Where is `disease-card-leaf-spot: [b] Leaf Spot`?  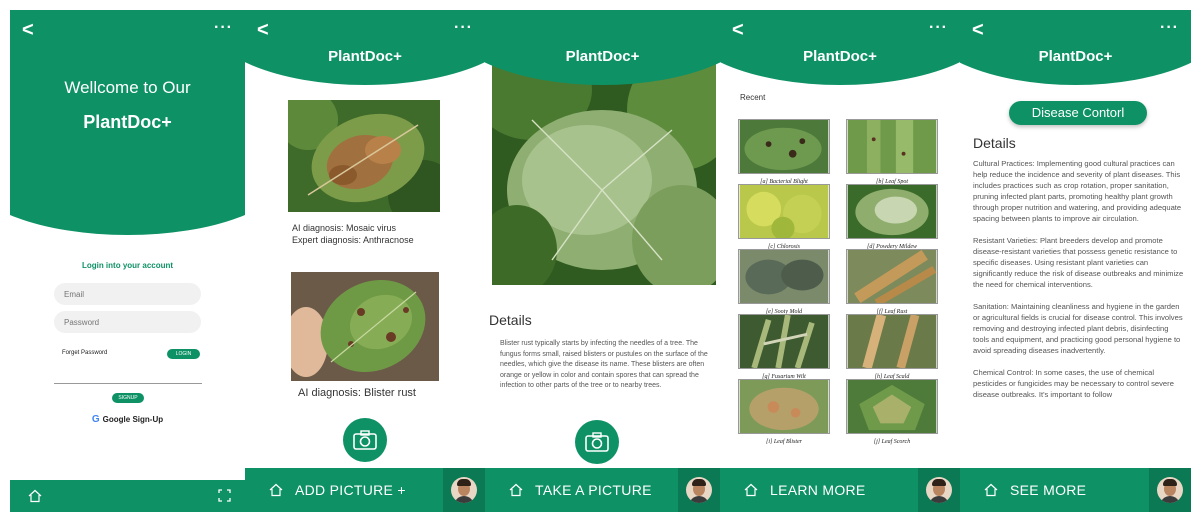 disease-card-leaf-spot: [b] Leaf Spot is located at coordinates (892, 152).